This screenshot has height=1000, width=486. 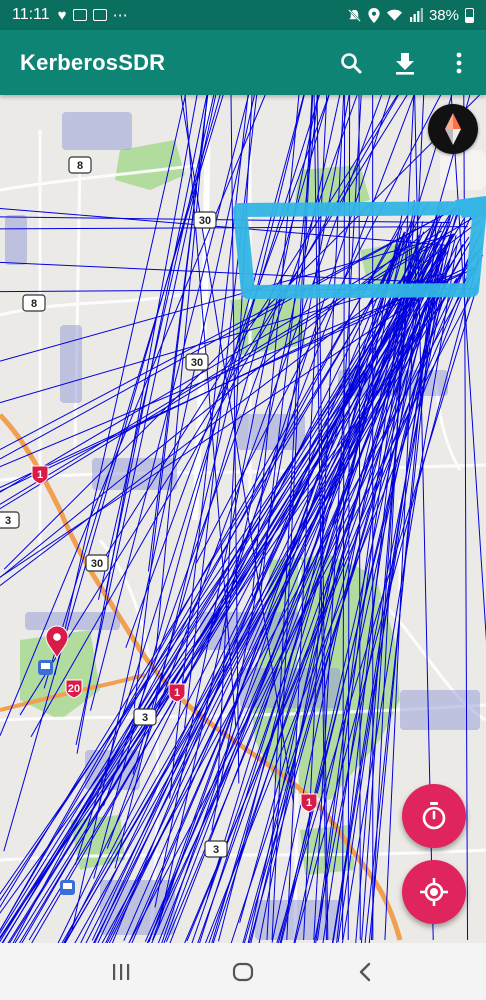 What do you see at coordinates (443, 15) in the screenshot?
I see `battery-percent: 38%` at bounding box center [443, 15].